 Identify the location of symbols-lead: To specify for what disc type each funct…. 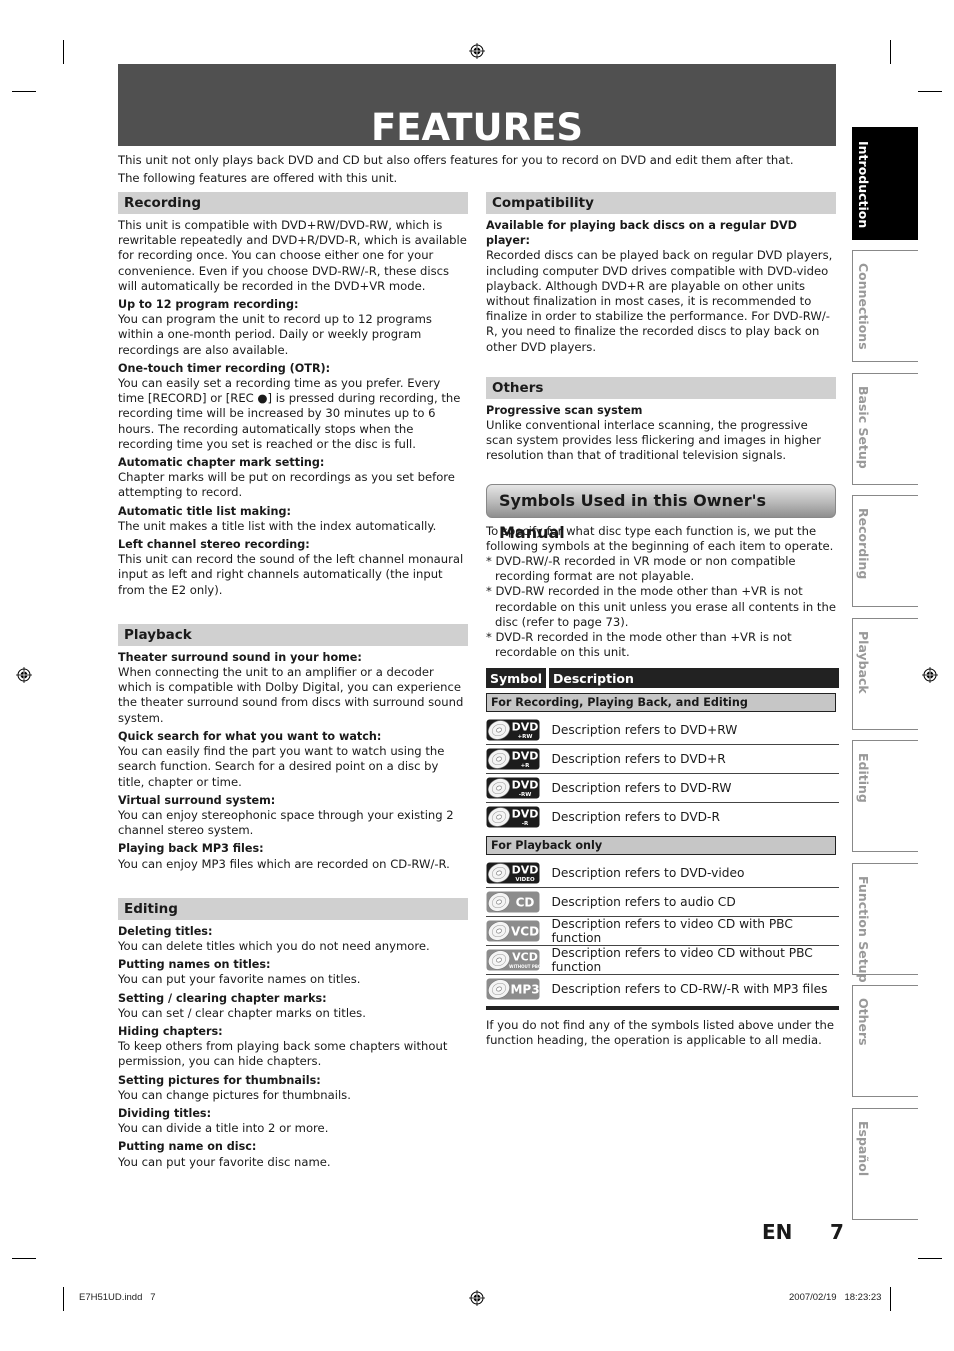
(660, 538).